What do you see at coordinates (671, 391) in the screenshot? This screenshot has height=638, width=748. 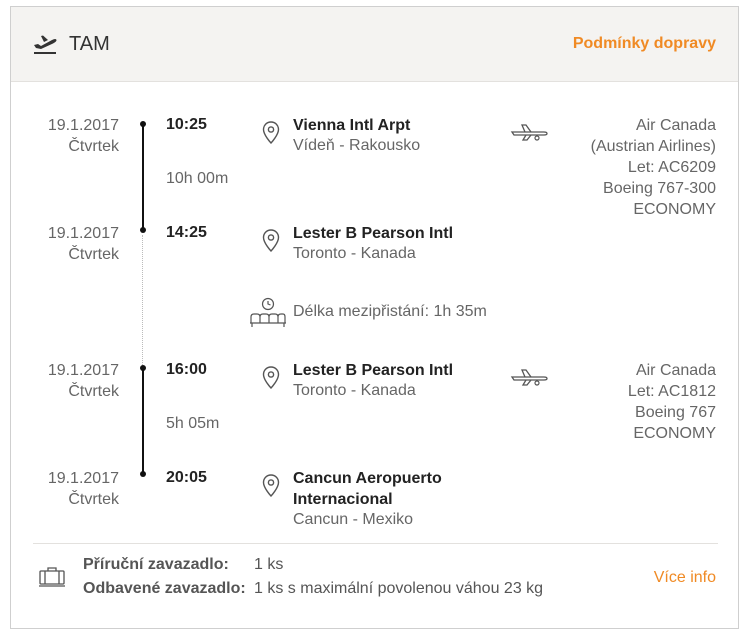 I see `flight-number: Let: AC1812` at bounding box center [671, 391].